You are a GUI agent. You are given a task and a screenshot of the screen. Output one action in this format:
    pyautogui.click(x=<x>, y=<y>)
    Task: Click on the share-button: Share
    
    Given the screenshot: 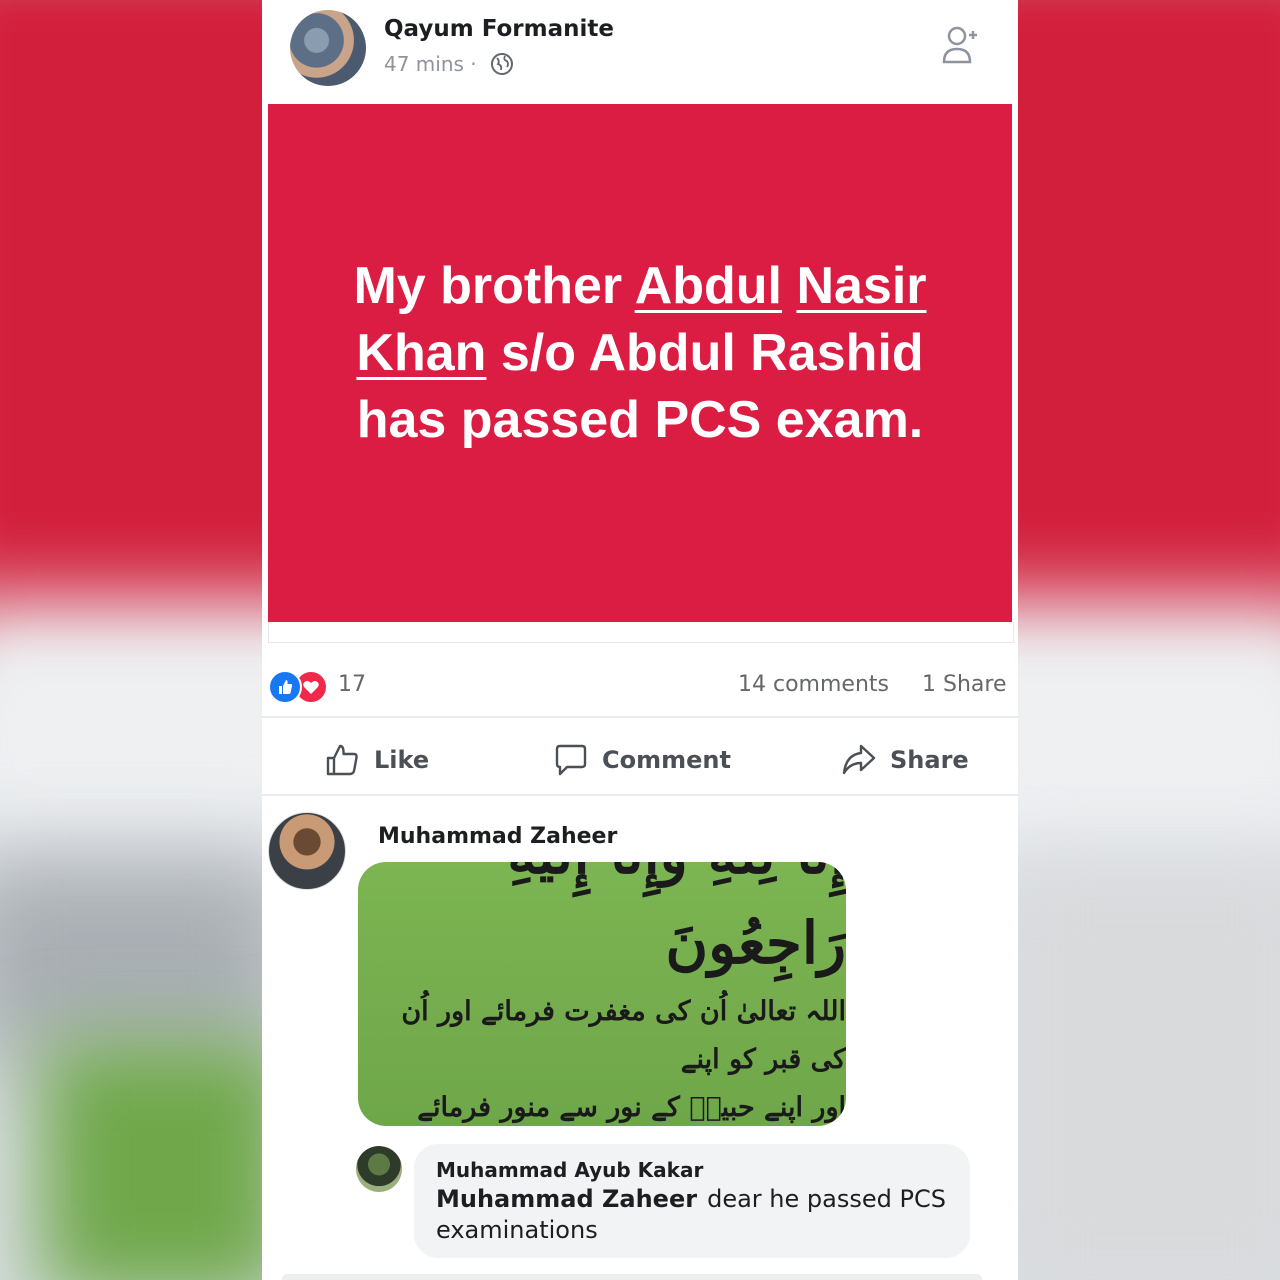 What is the action you would take?
    pyautogui.click(x=904, y=760)
    